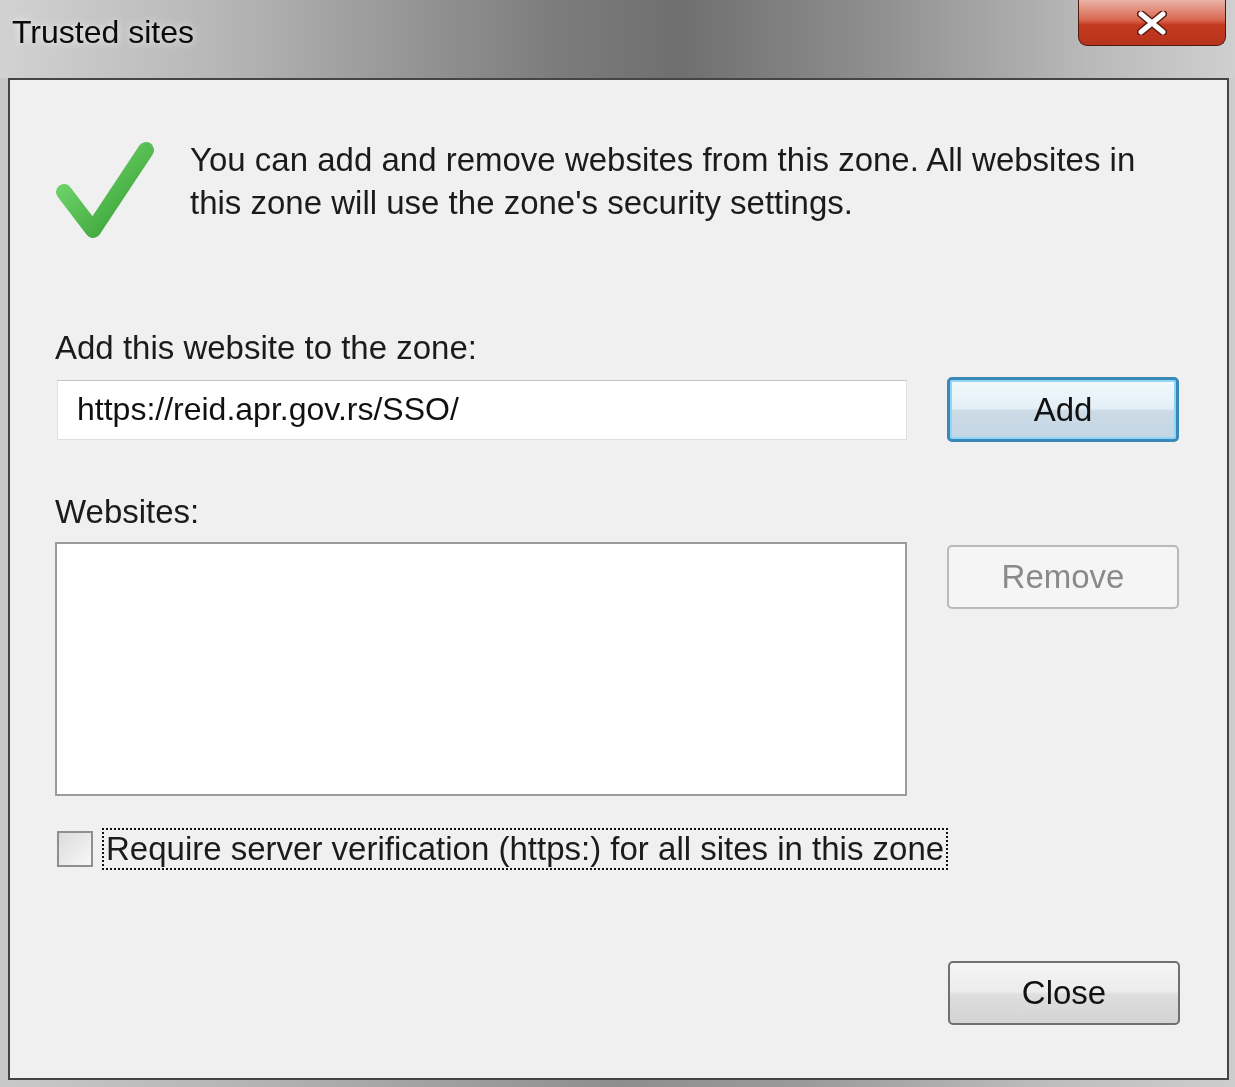  I want to click on window-close-button, so click(1152, 23).